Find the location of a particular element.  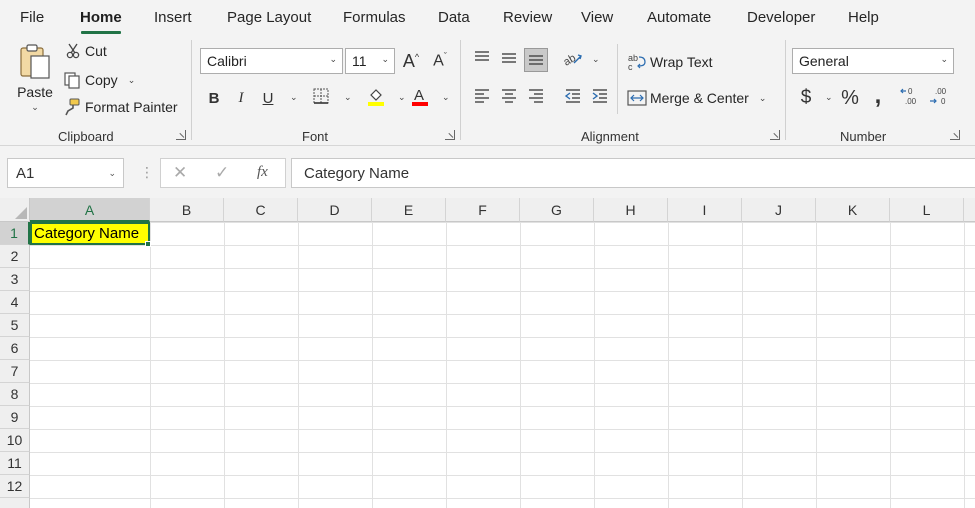

formula-input: Category Name is located at coordinates (633, 173).